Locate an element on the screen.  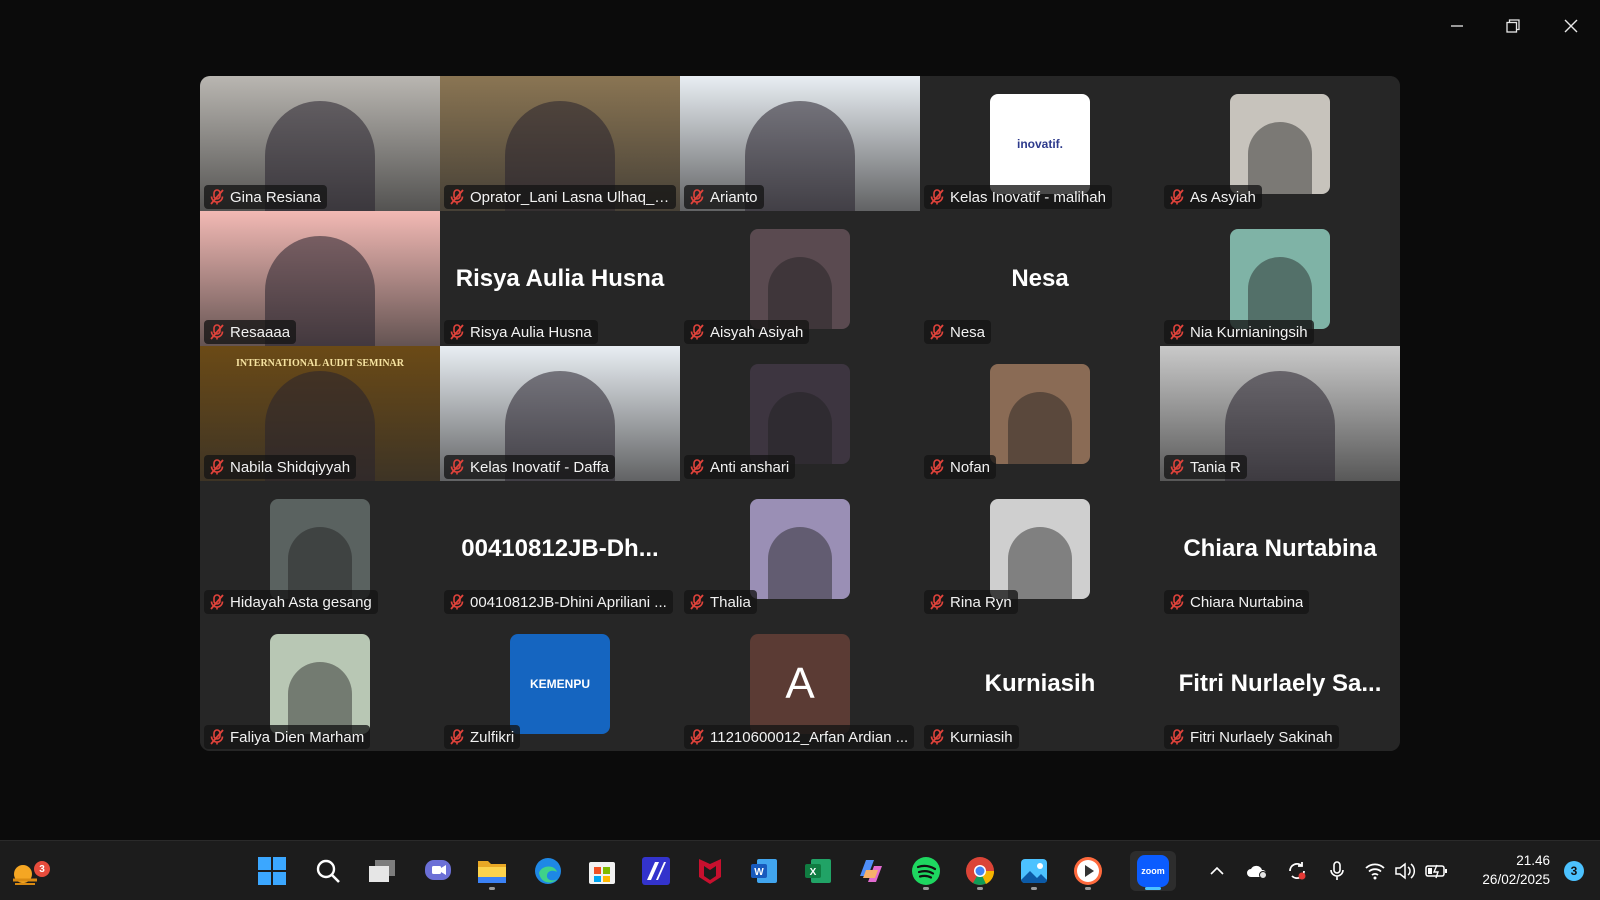
participant-tile: Resaaaa is located at coordinates (320, 278).